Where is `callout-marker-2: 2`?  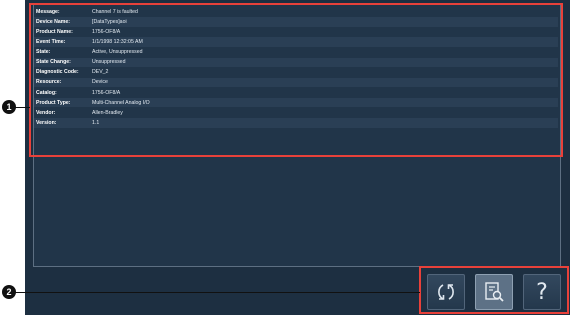
callout-marker-2: 2 is located at coordinates (9, 292).